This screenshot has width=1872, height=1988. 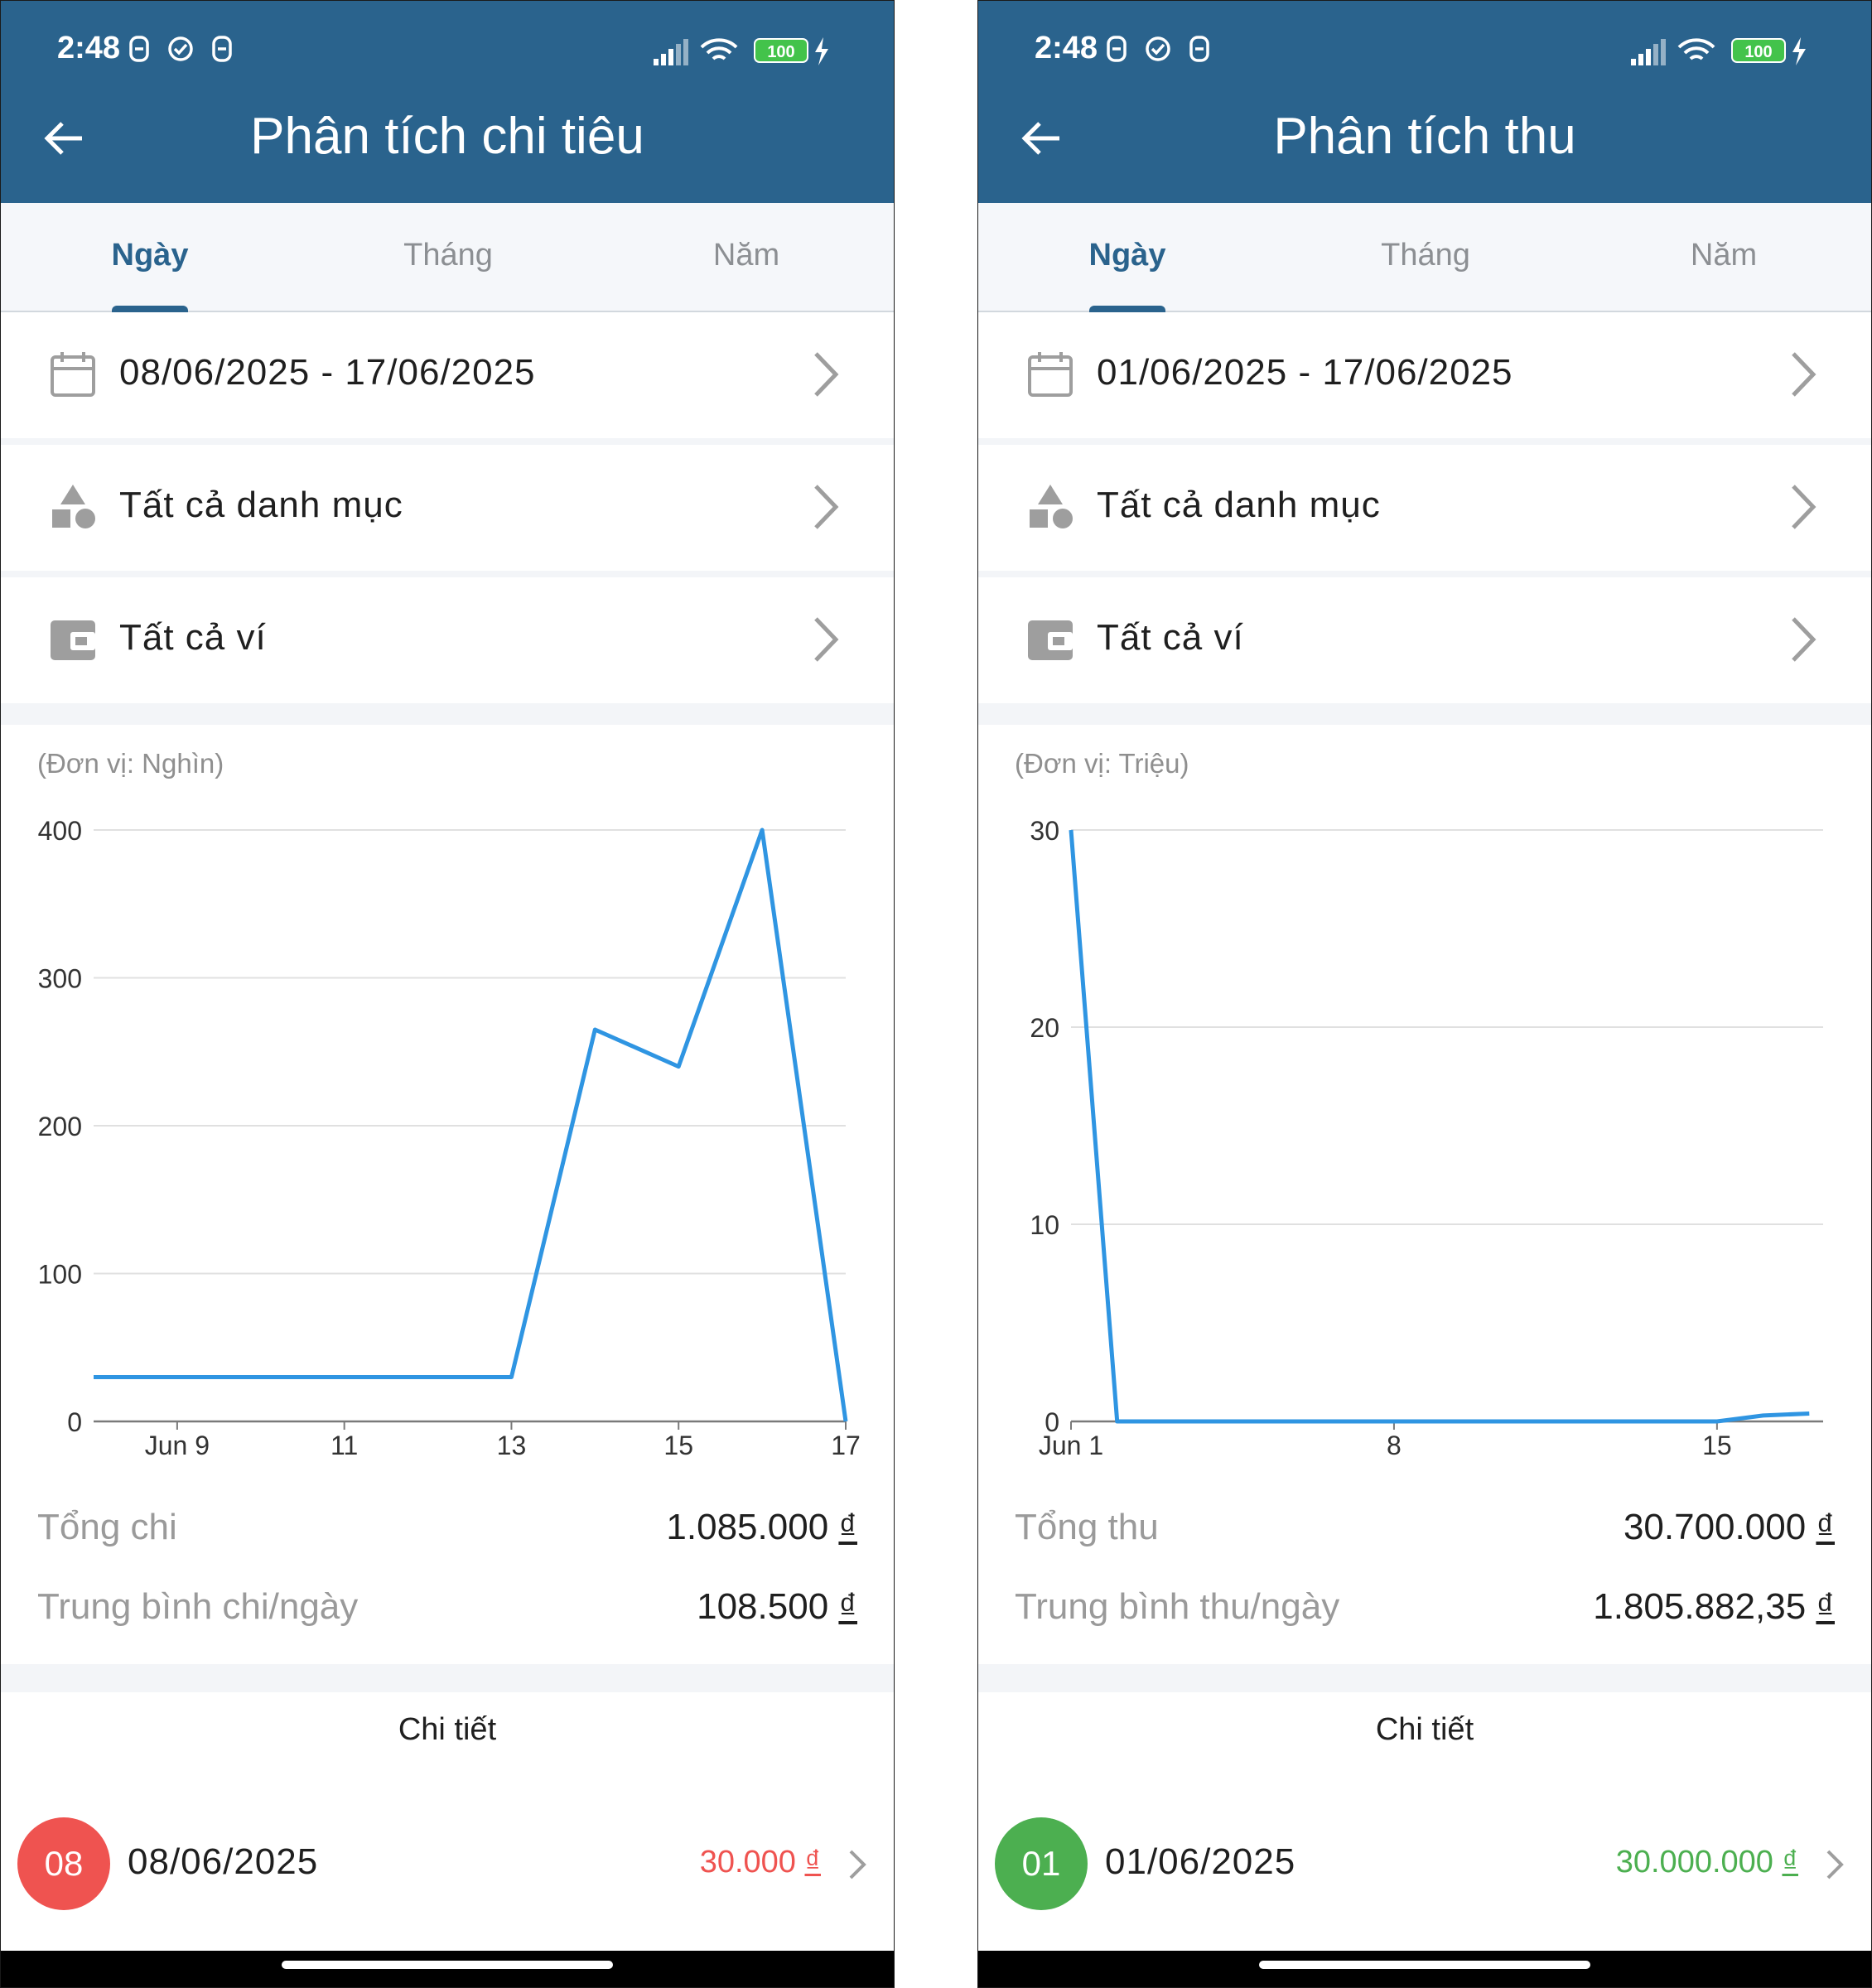 I want to click on x-tick-label: 17, so click(x=846, y=1445).